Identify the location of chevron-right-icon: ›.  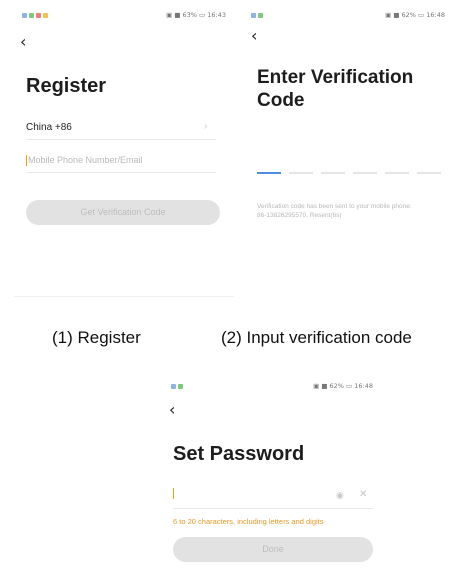
(205, 126).